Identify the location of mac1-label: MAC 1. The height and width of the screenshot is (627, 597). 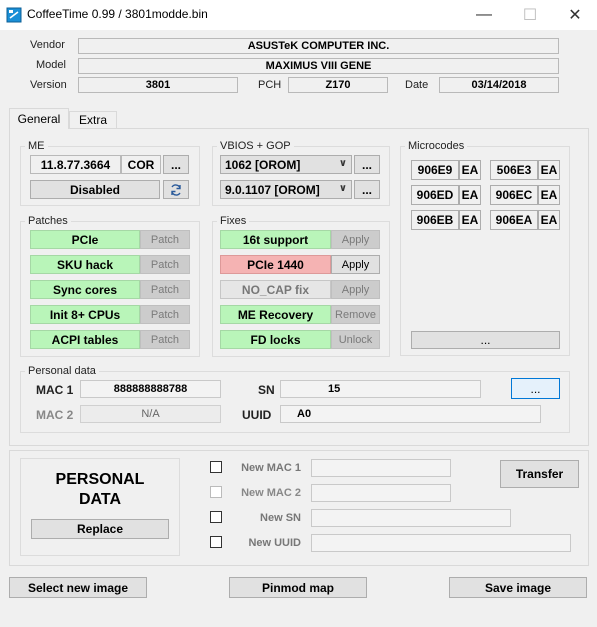
(55, 390).